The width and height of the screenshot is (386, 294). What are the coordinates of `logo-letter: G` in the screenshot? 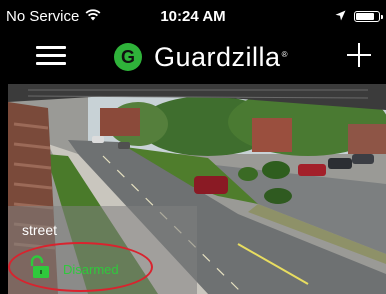 It's located at (127, 56).